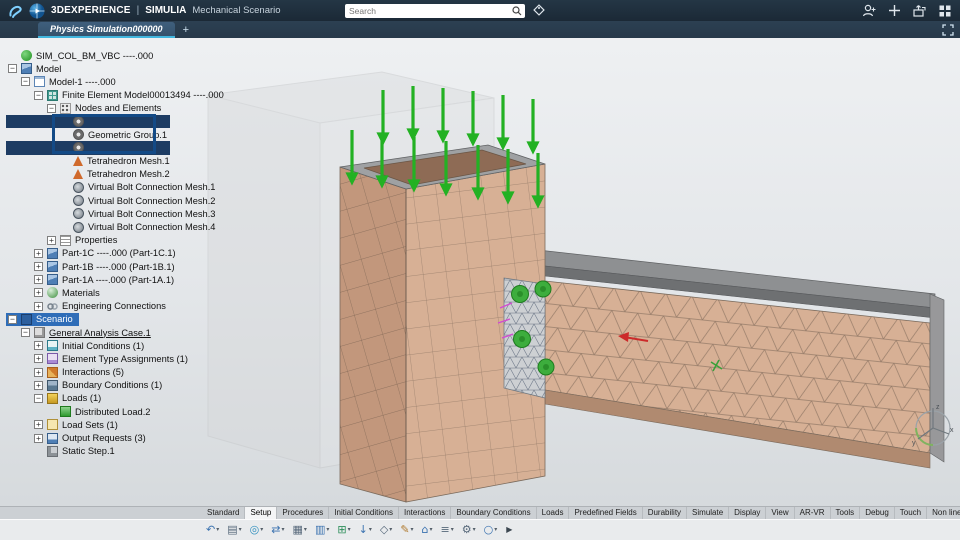  I want to click on ribbon-tab-boundary-conditions: Boundary Conditions, so click(494, 513).